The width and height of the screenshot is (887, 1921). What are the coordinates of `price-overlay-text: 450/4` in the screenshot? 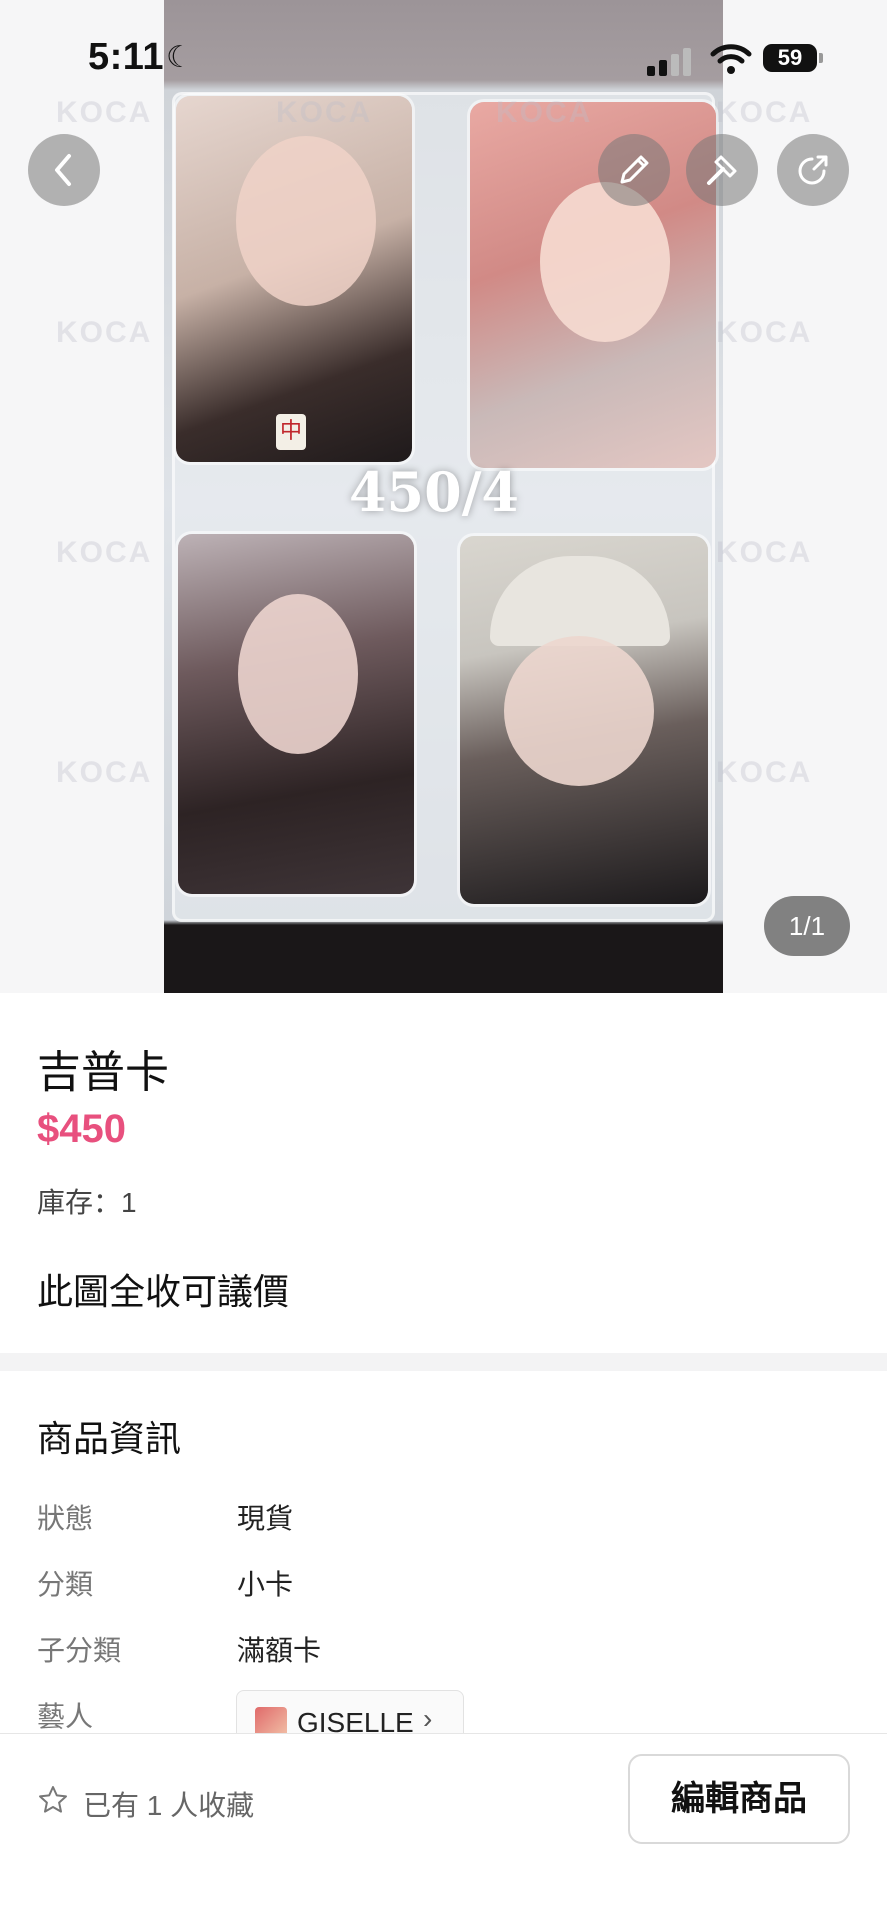 It's located at (433, 492).